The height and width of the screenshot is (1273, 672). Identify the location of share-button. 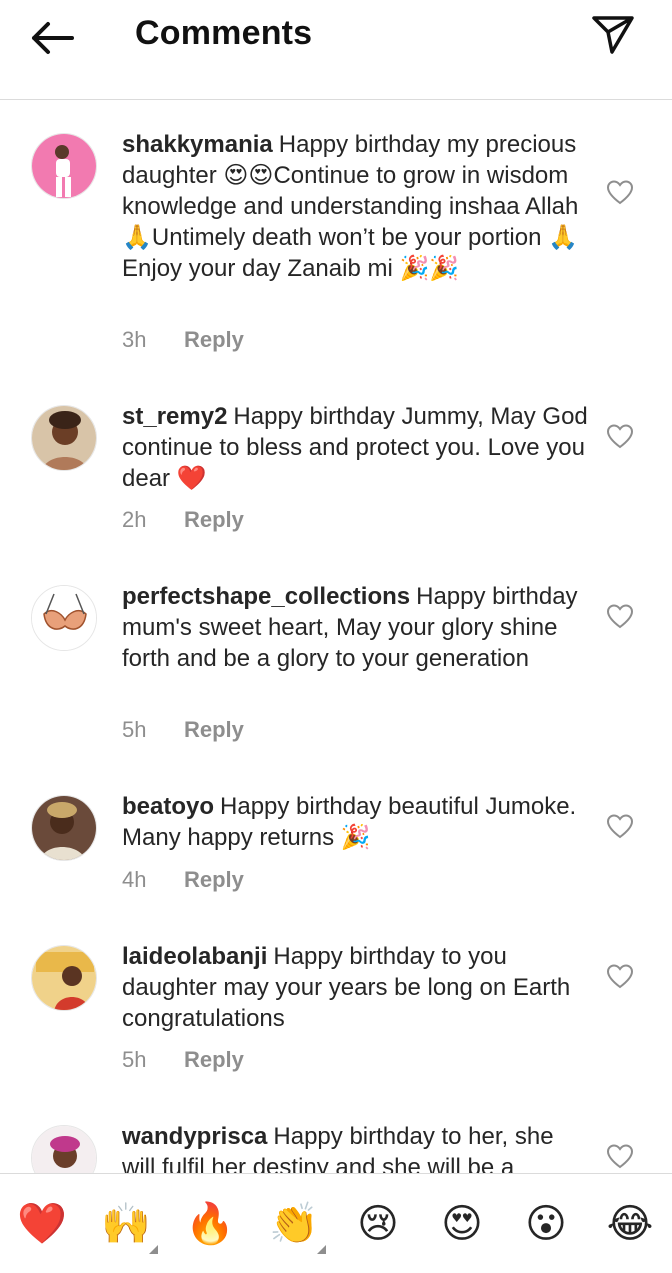
(614, 34).